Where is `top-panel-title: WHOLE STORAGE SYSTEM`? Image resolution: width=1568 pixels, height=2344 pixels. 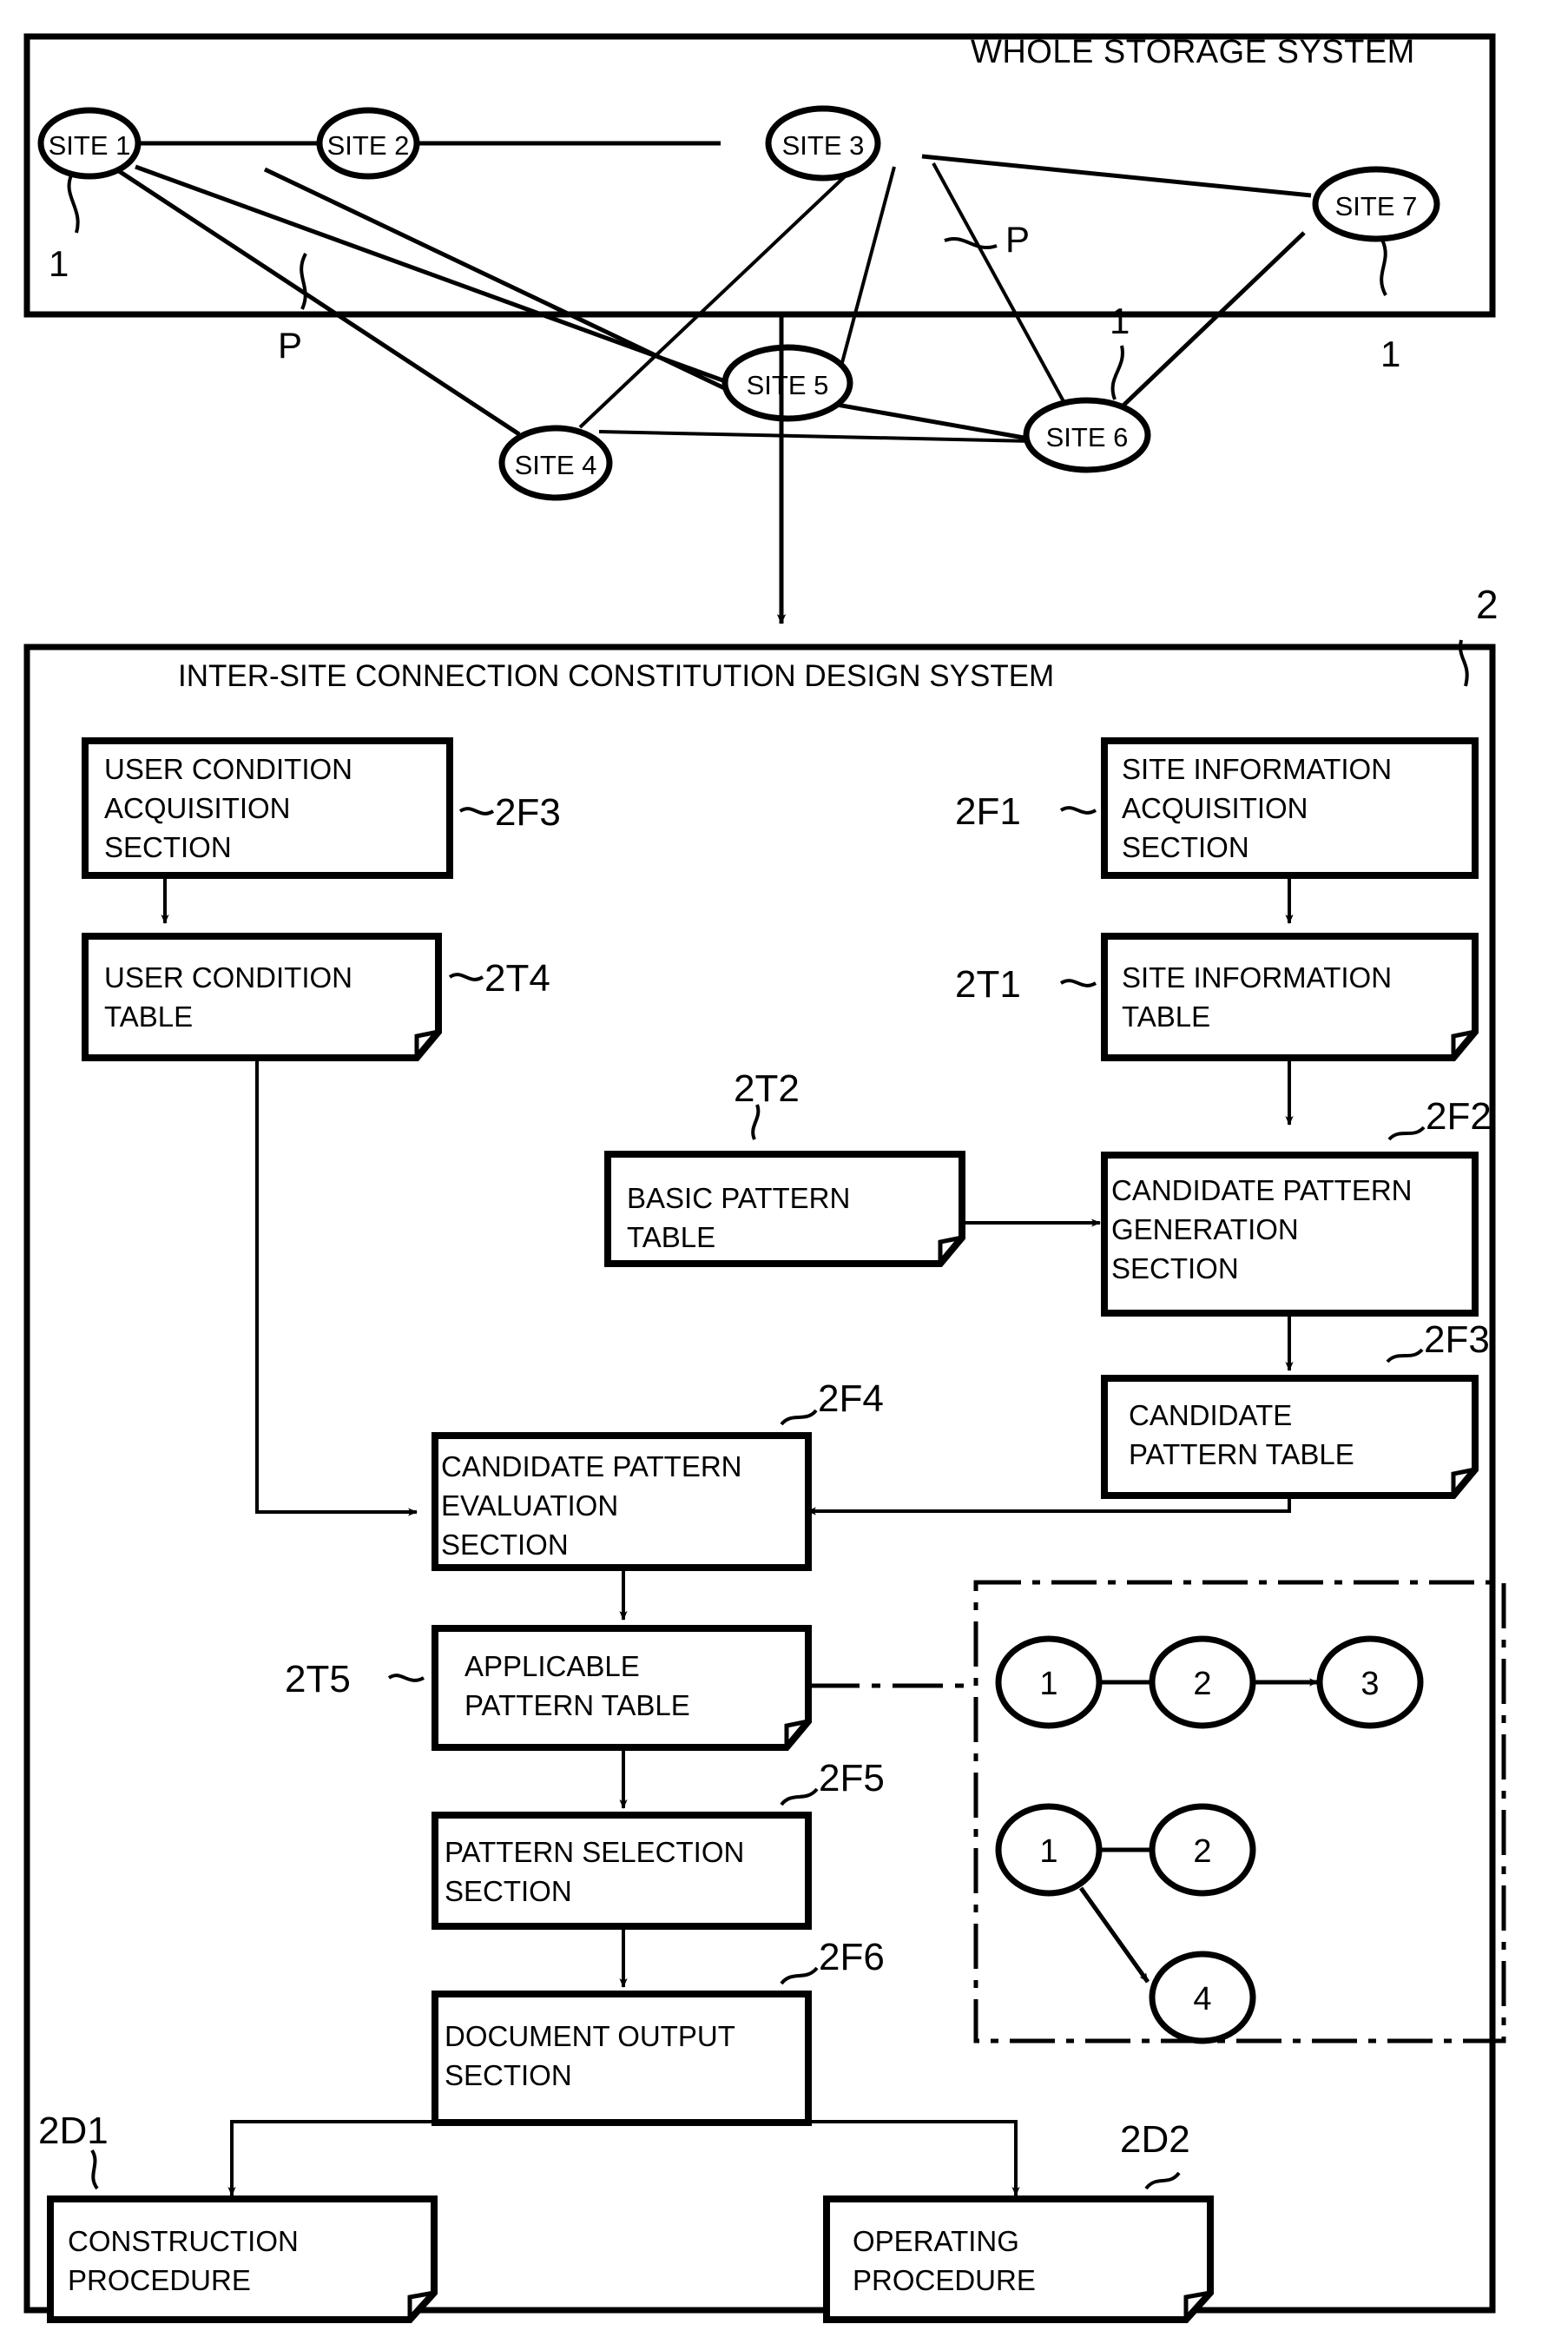
top-panel-title: WHOLE STORAGE SYSTEM is located at coordinates (1193, 52).